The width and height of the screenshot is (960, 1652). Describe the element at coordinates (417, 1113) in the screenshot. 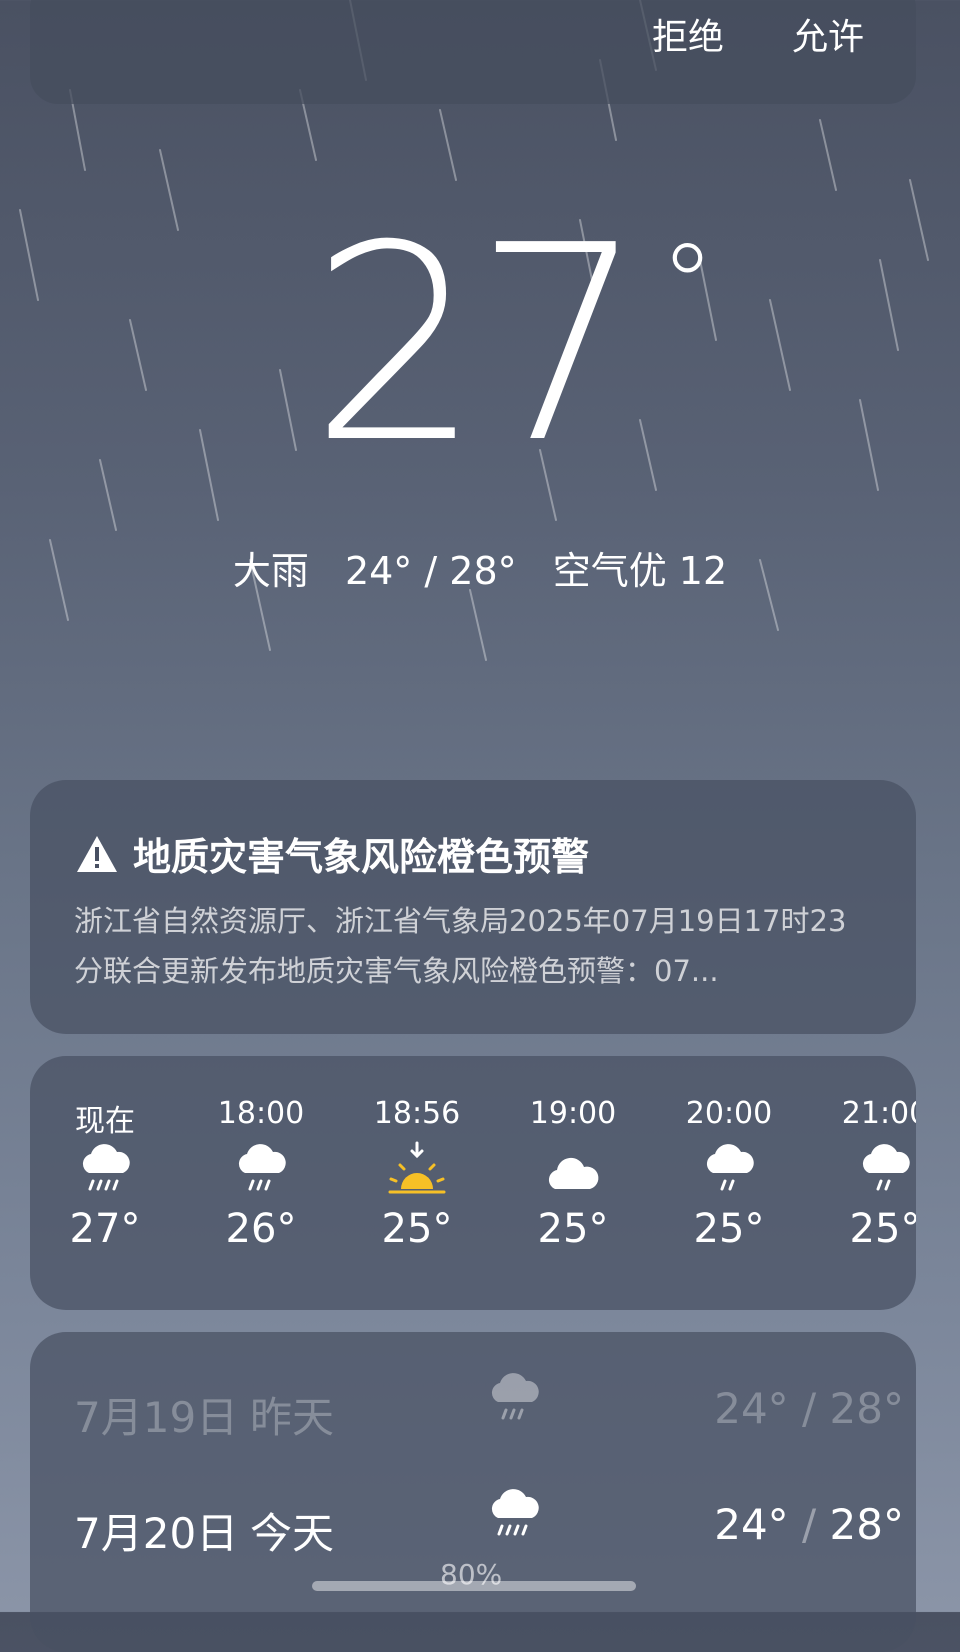

I see `hour-time: 18:56` at that location.